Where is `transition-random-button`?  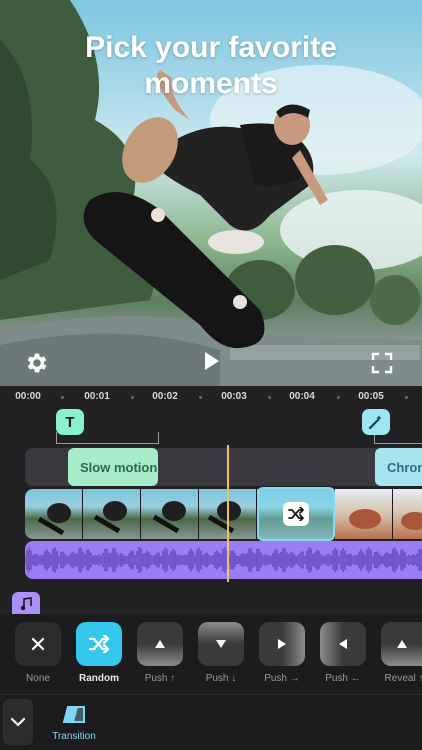 transition-random-button is located at coordinates (99, 644).